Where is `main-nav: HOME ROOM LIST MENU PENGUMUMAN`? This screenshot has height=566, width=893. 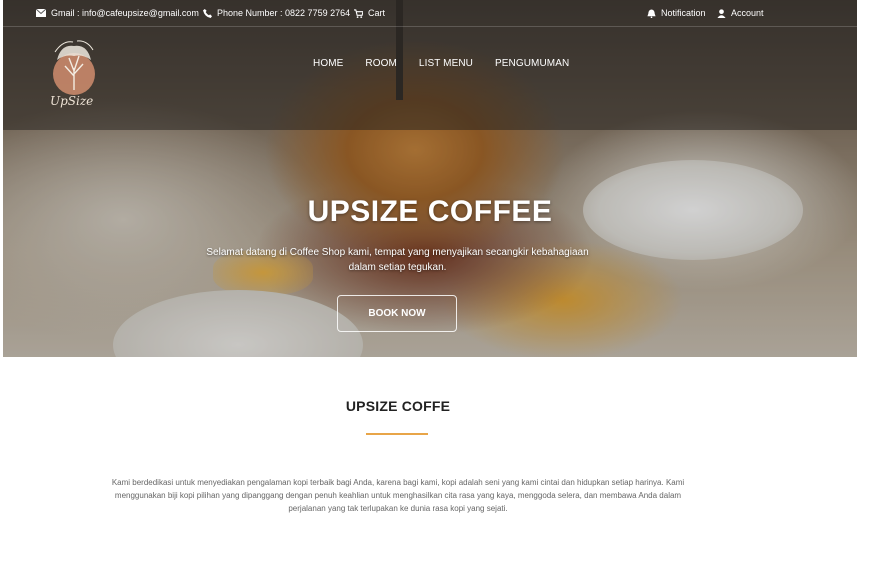
main-nav: HOME ROOM LIST MENU PENGUMUMAN is located at coordinates (441, 63).